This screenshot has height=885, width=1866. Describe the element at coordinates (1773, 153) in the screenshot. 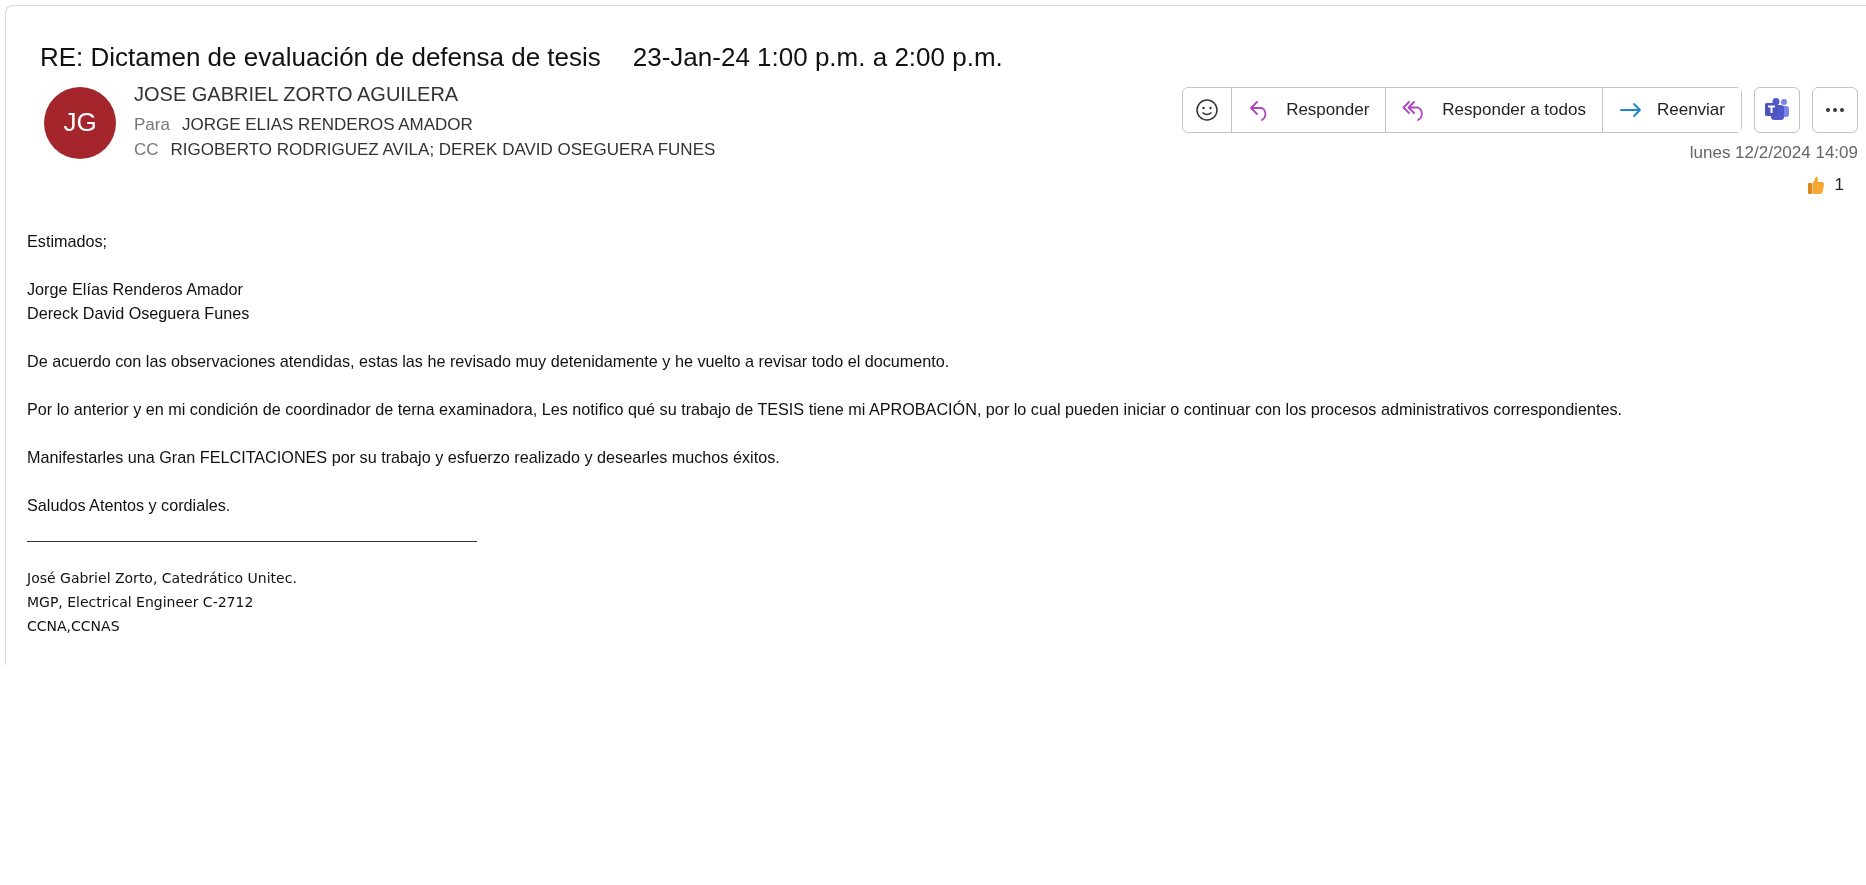

I see `sent-date: lunes 12/2/2024 14:09` at that location.